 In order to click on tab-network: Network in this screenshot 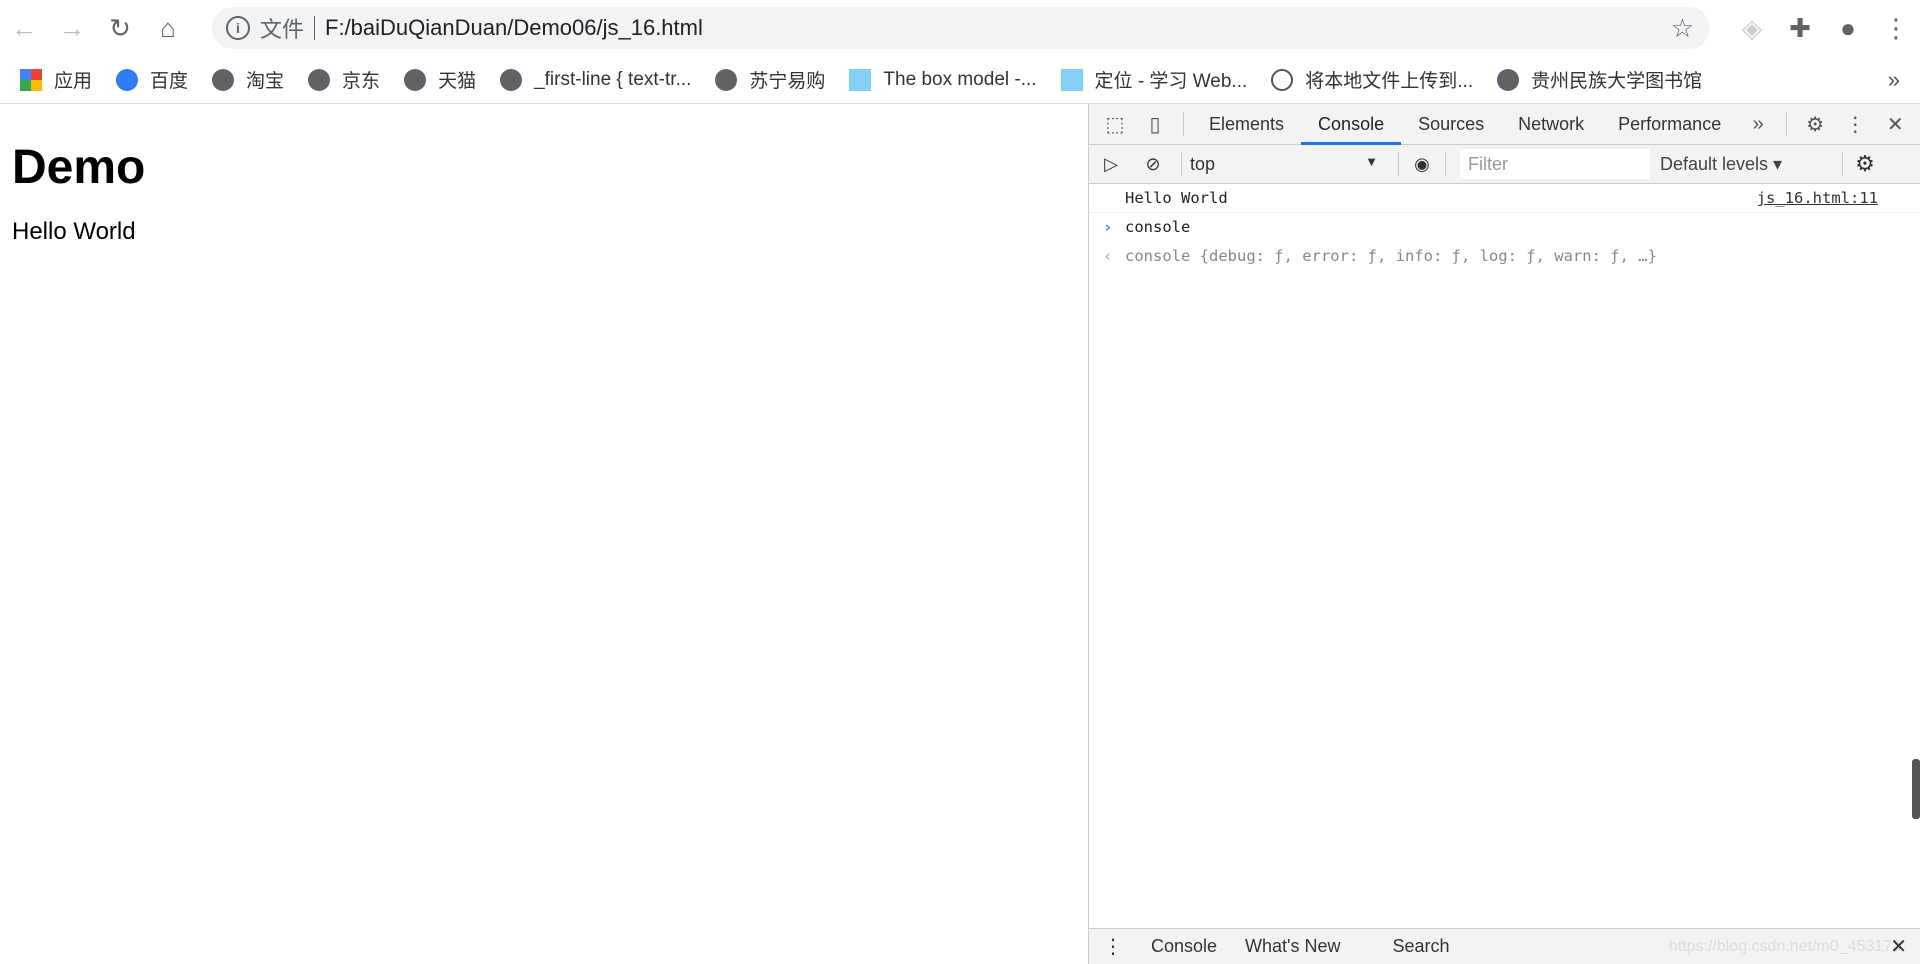, I will do `click(1551, 124)`.